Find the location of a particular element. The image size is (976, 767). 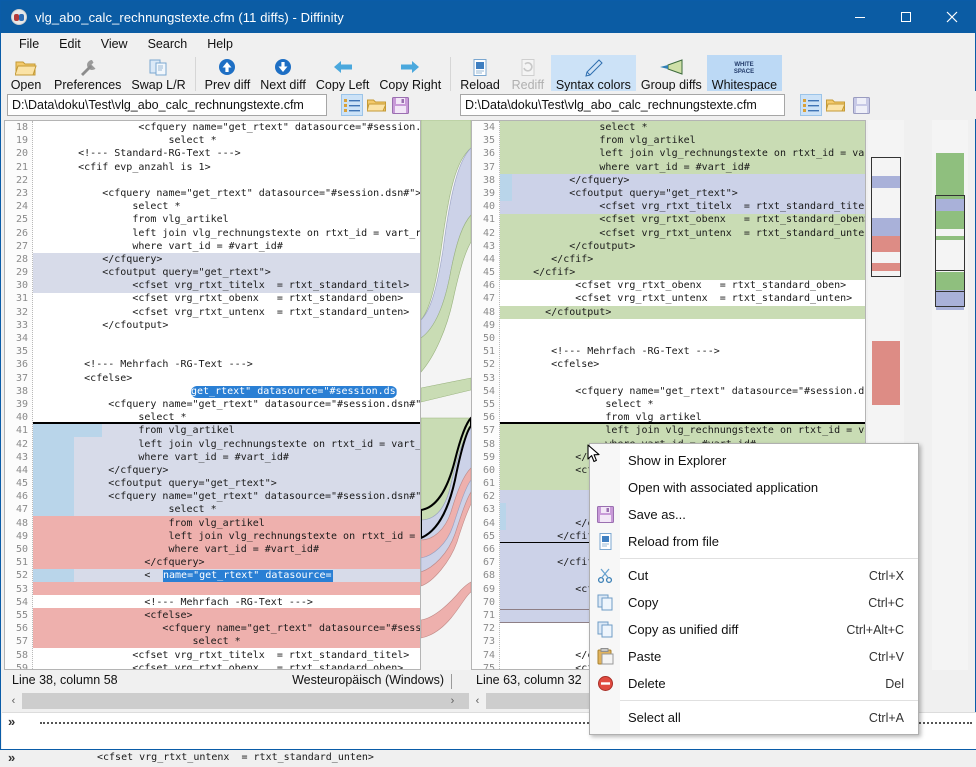

left-code-line: <!--- Mehrfach -RG-Text ---> is located at coordinates (226, 602).